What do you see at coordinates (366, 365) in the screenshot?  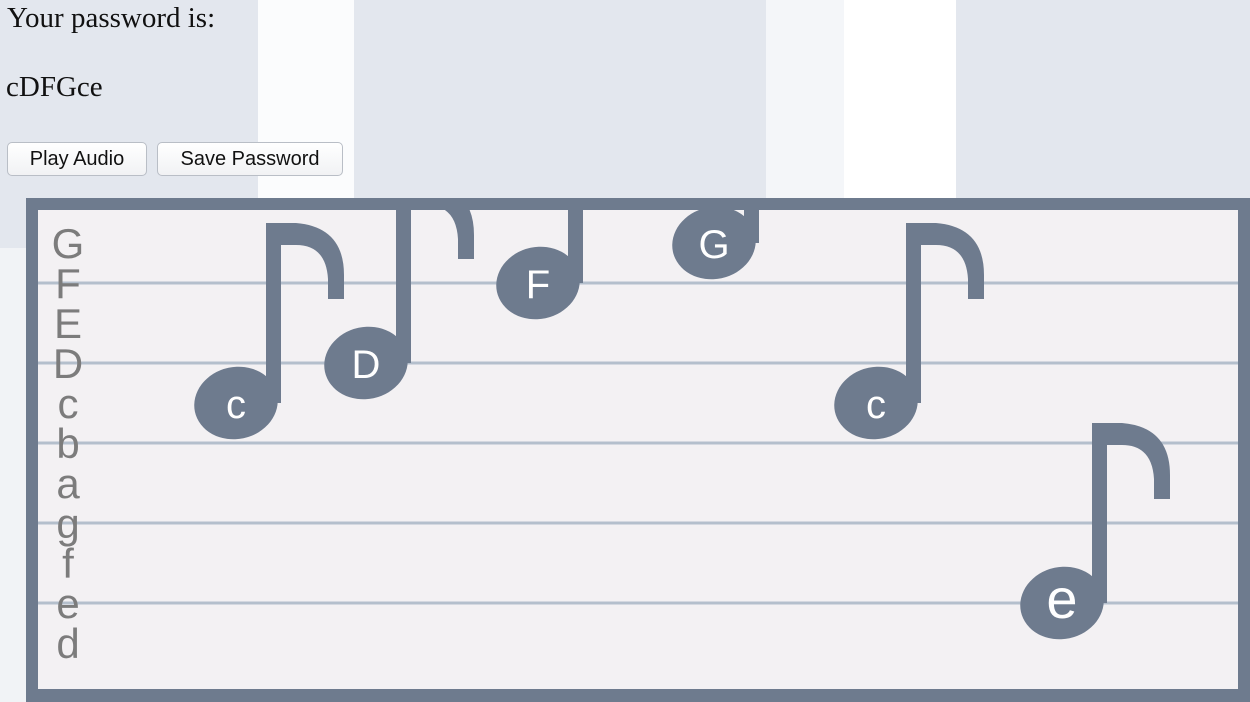 I see `note-label: D` at bounding box center [366, 365].